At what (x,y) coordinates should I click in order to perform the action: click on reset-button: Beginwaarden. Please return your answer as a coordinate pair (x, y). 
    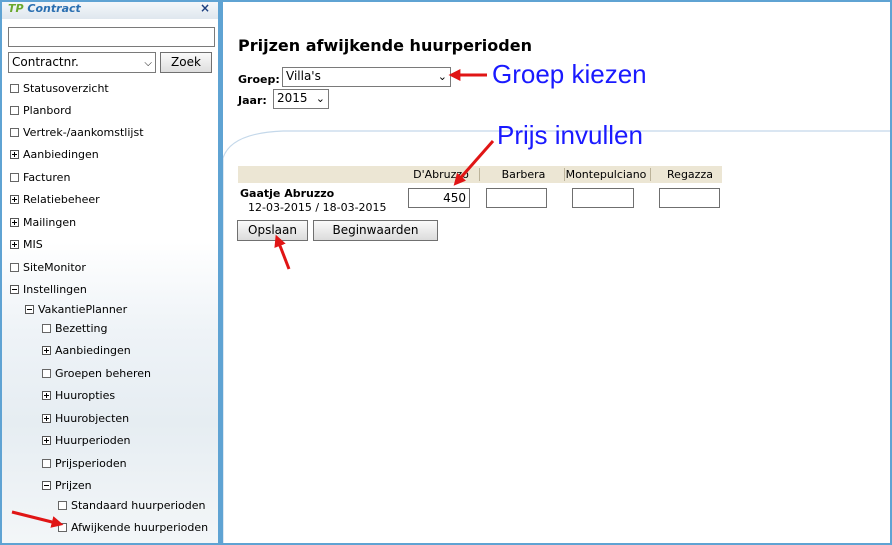
    Looking at the image, I should click on (375, 230).